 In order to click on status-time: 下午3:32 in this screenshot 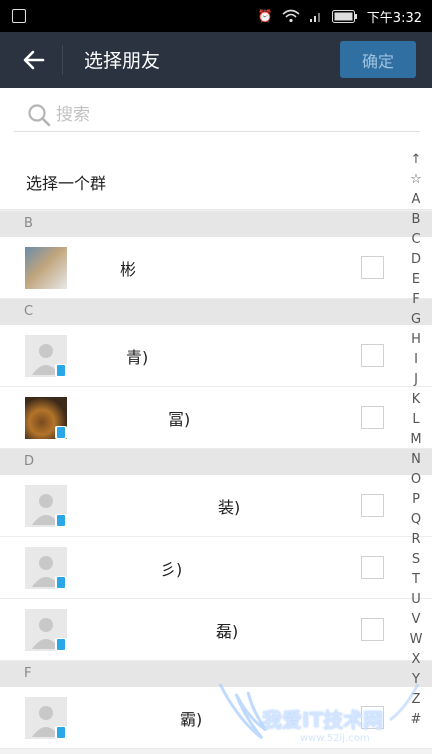, I will do `click(394, 18)`.